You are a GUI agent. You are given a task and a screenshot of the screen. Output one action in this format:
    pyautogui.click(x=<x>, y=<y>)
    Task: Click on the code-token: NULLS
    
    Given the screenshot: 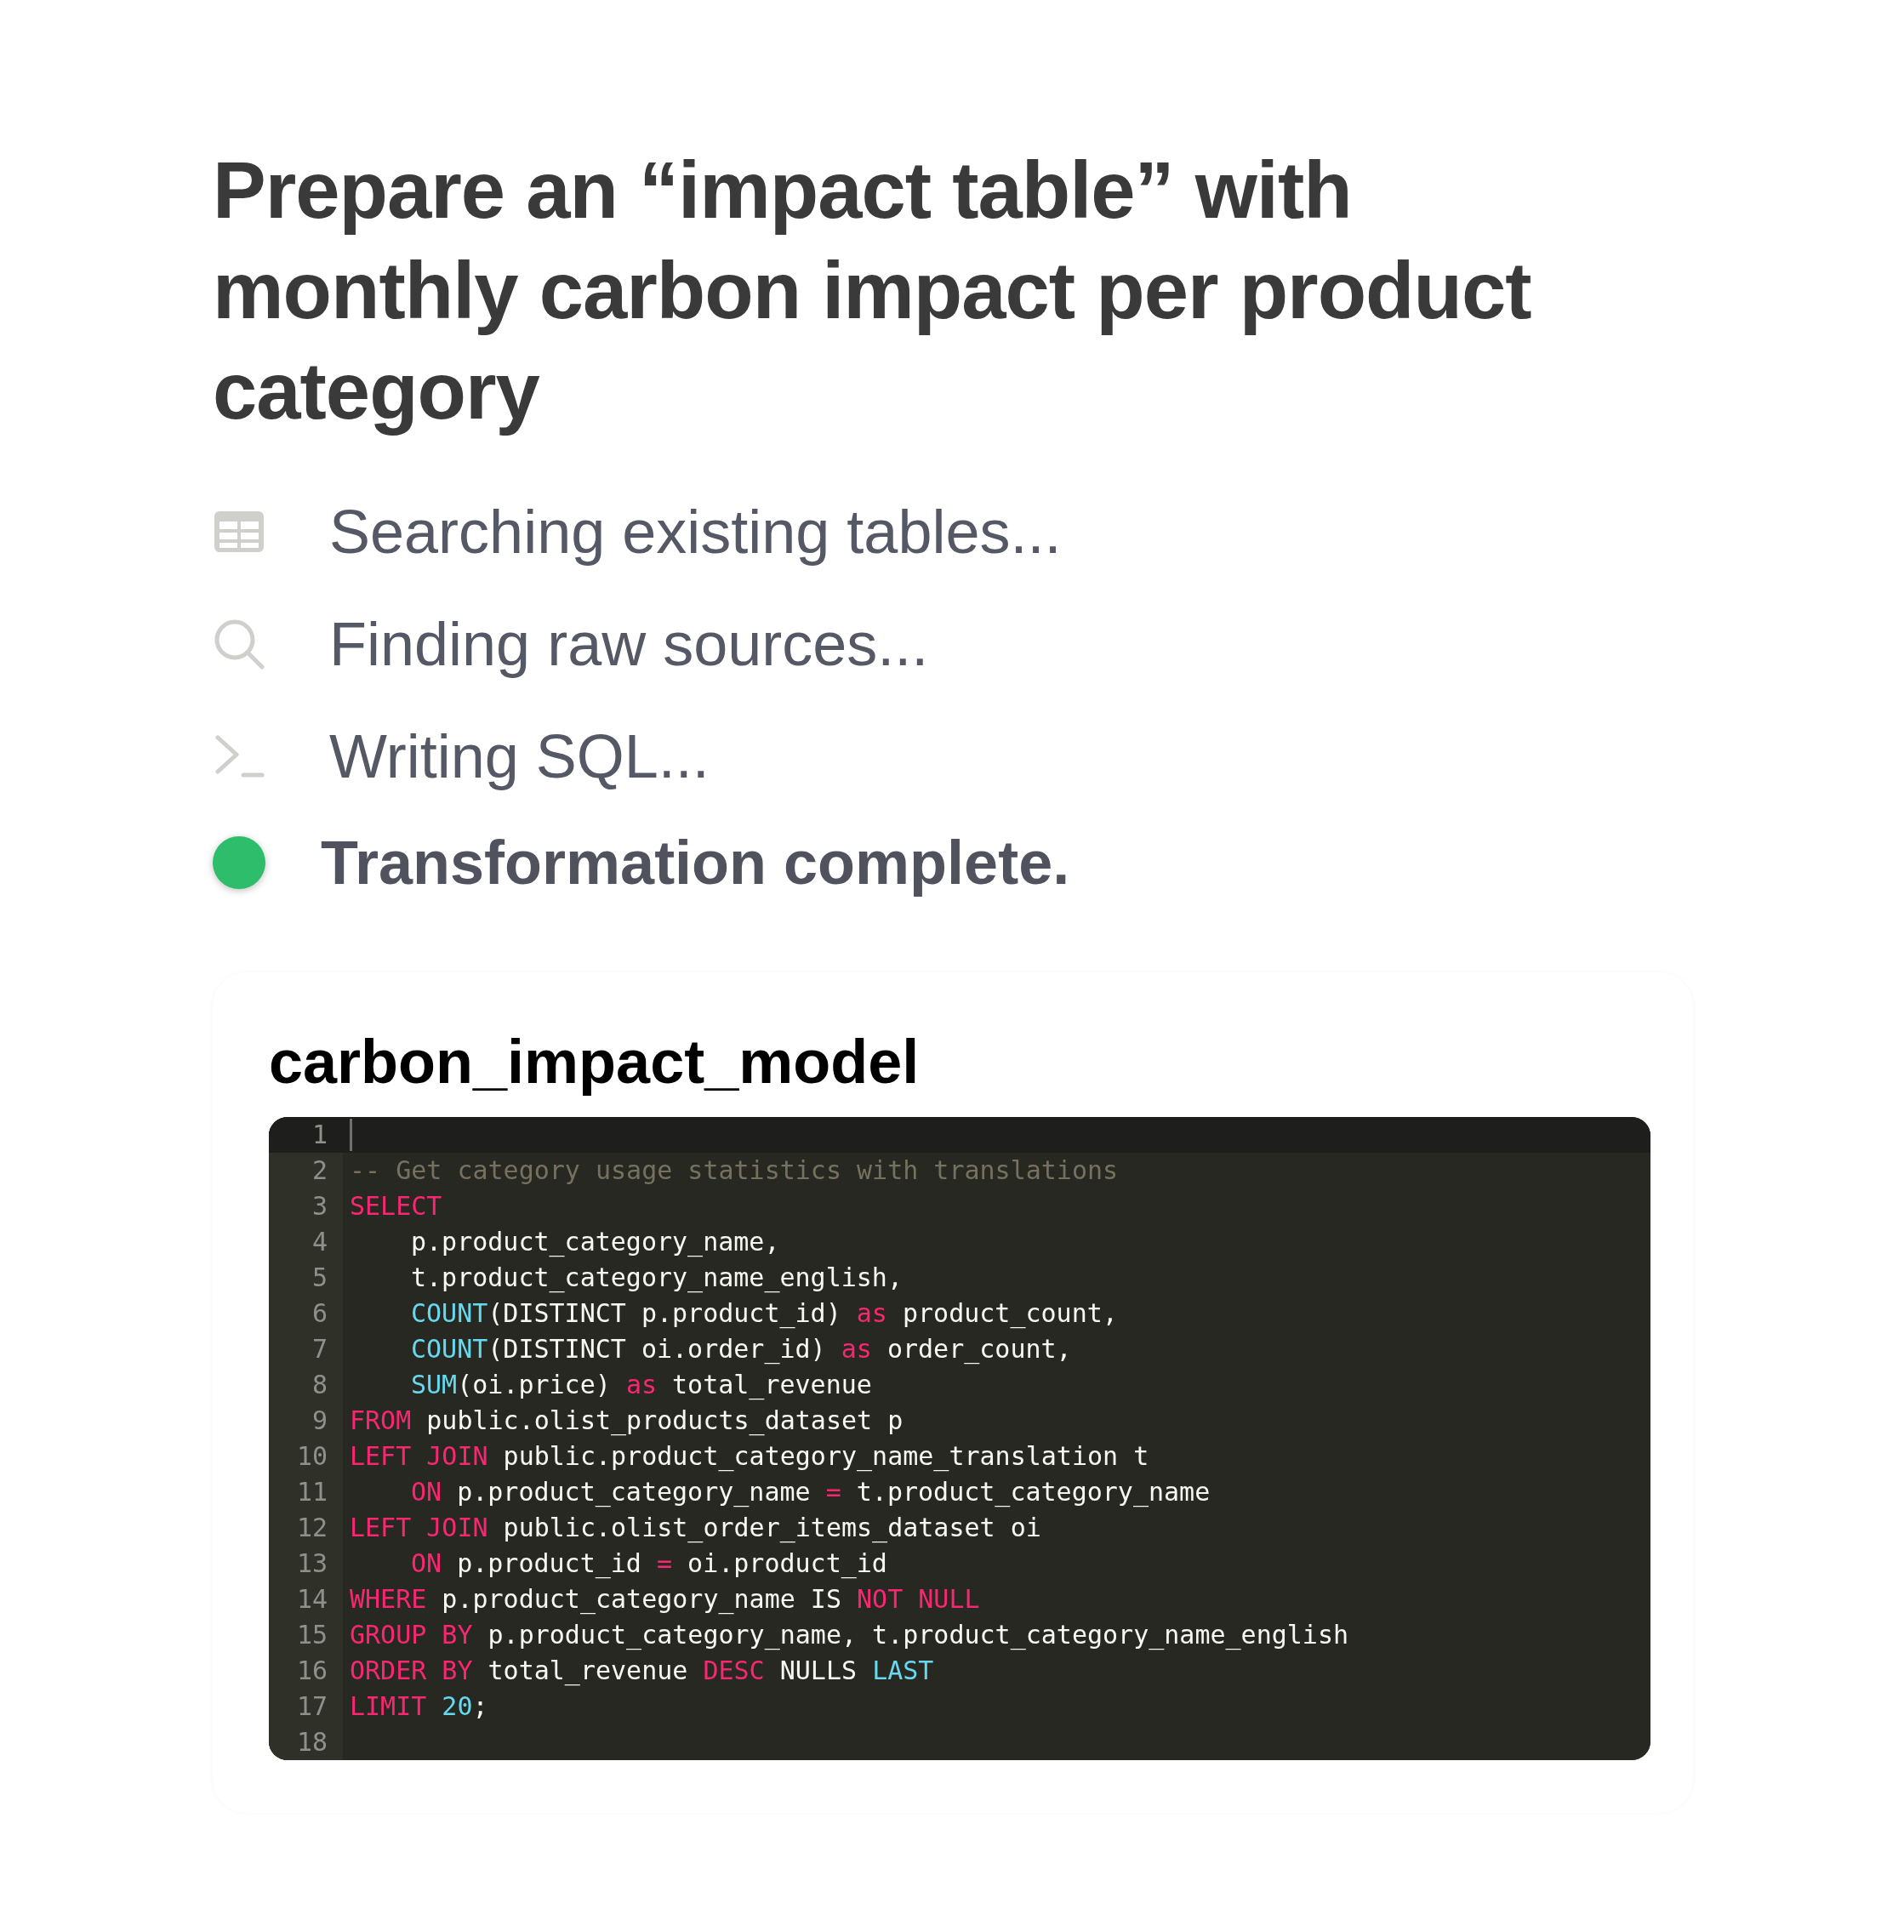 What is the action you would take?
    pyautogui.click(x=818, y=1671)
    